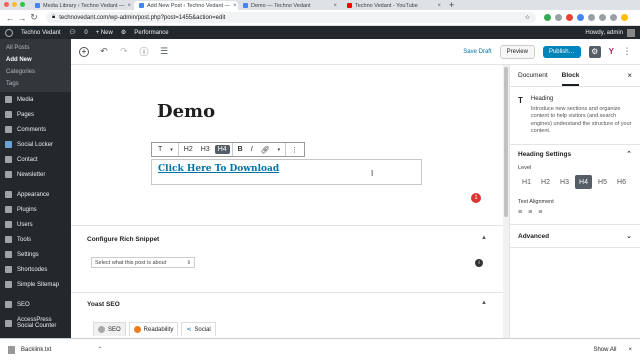 This screenshot has height=360, width=640. What do you see at coordinates (286, 172) in the screenshot?
I see `heading-block: Click Here To Download` at bounding box center [286, 172].